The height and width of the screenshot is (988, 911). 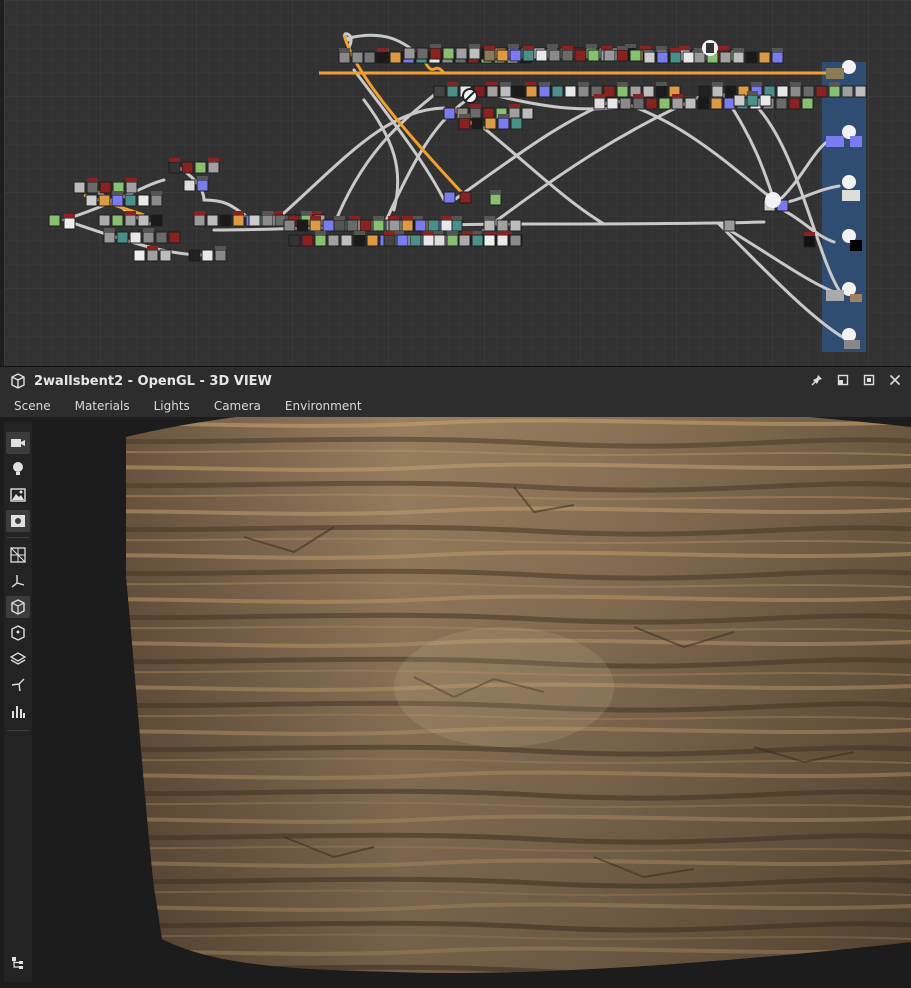 I want to click on cube-solid-icon, so click(x=18, y=607).